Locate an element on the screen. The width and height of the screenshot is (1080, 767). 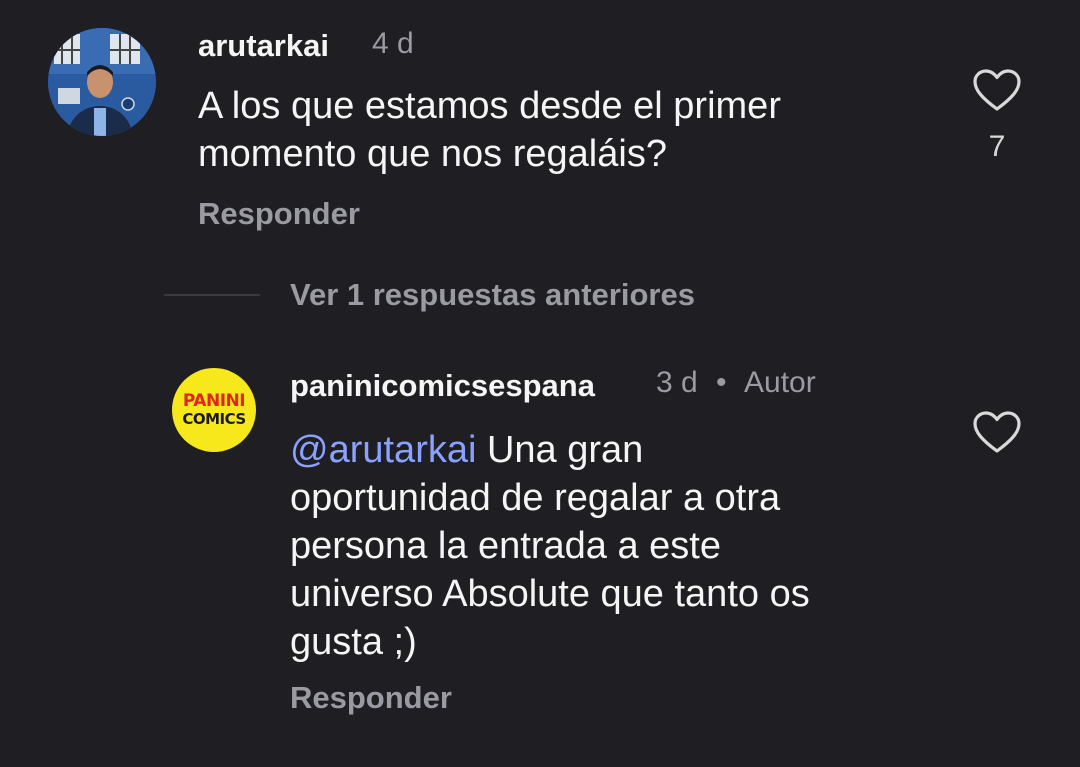
reply-text-fragment: Una gran is located at coordinates (560, 450).